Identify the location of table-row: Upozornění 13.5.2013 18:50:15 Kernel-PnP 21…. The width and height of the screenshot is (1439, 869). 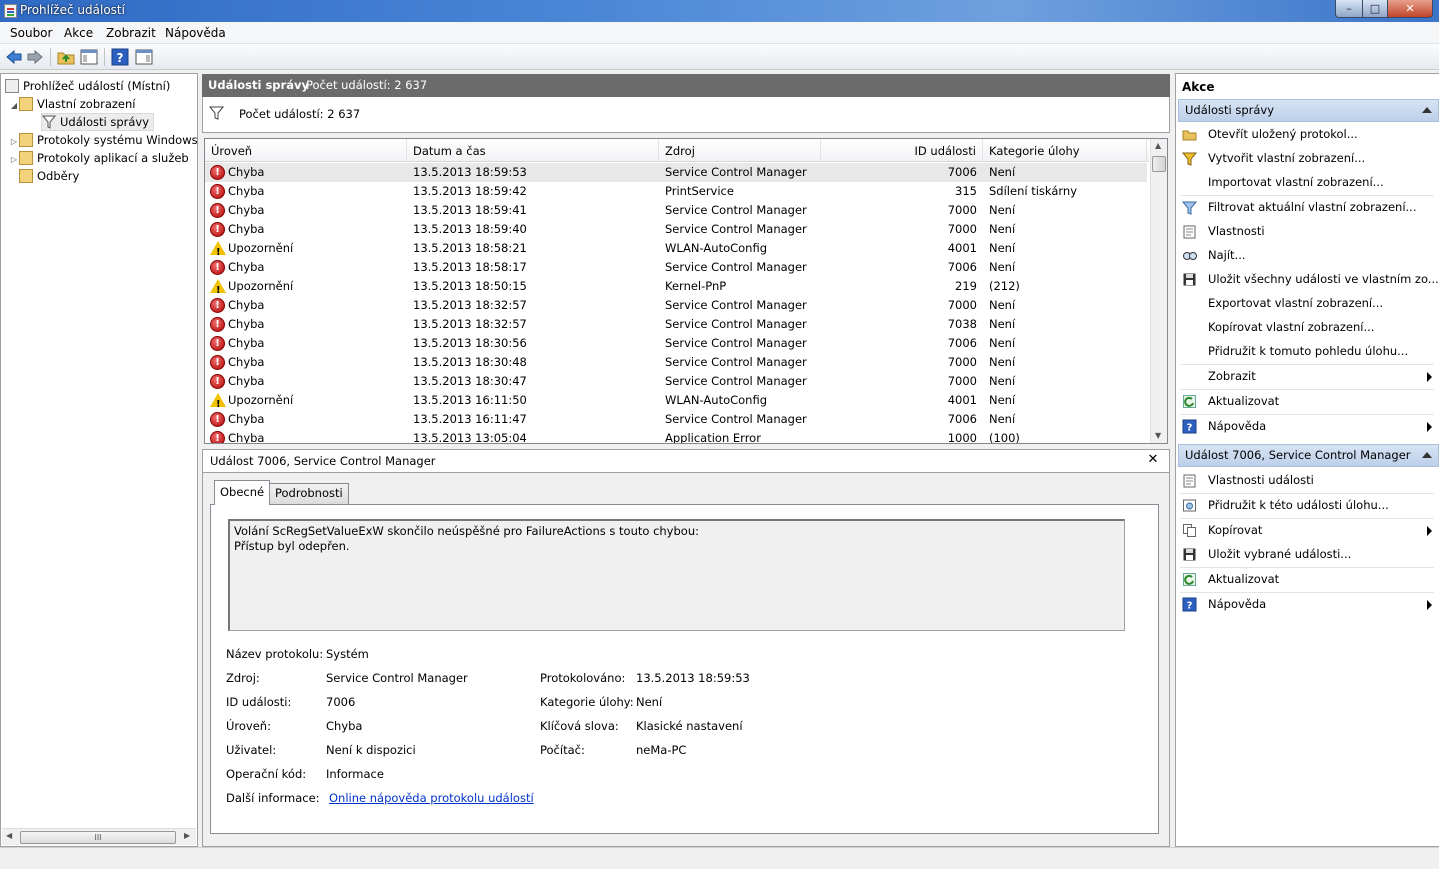
(676, 288).